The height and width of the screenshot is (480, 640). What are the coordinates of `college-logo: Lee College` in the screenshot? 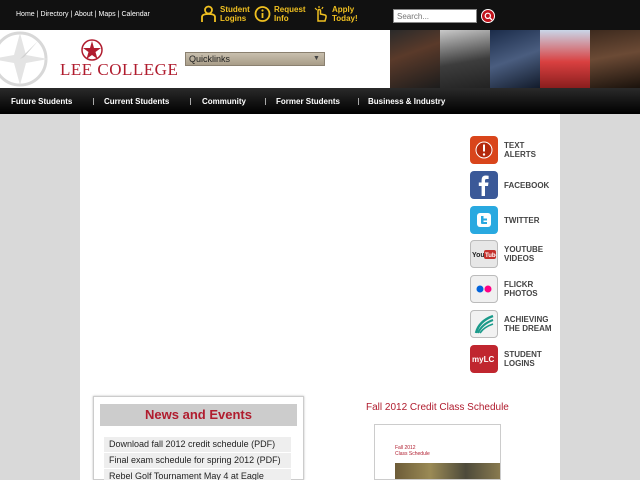 It's located at (119, 70).